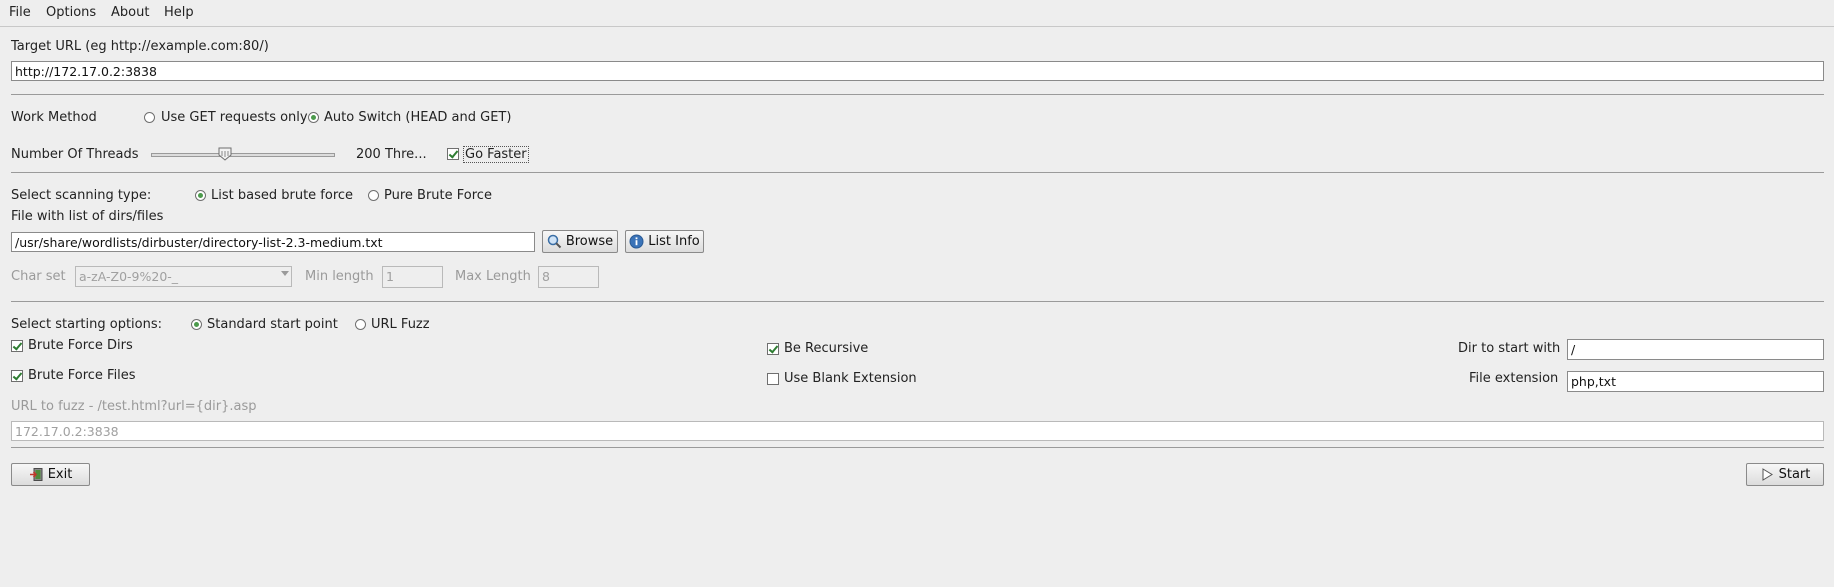 The image size is (1834, 587). What do you see at coordinates (1695, 381) in the screenshot?
I see `file-extension-input: php,txt` at bounding box center [1695, 381].